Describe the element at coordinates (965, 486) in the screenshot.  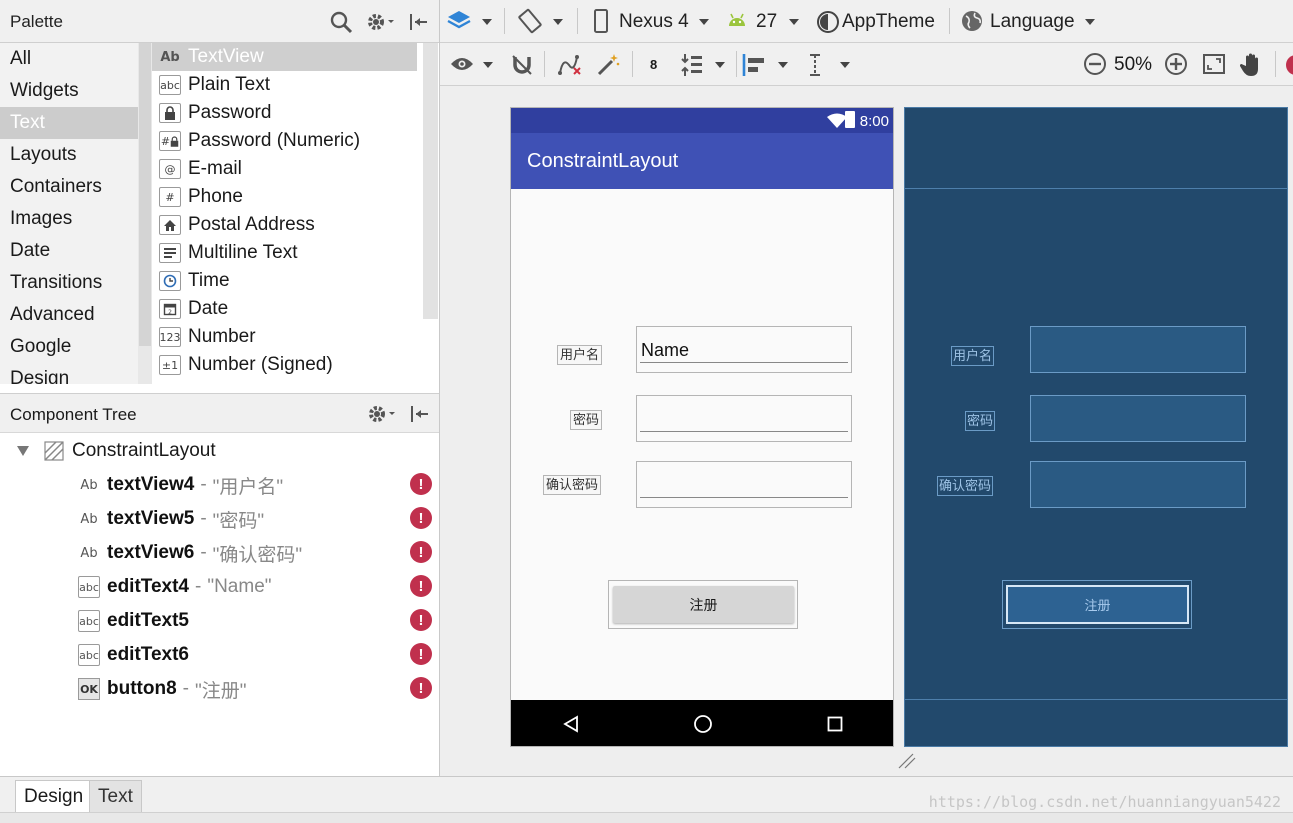
I see `blueprint-confirm-label: 确认密码` at that location.